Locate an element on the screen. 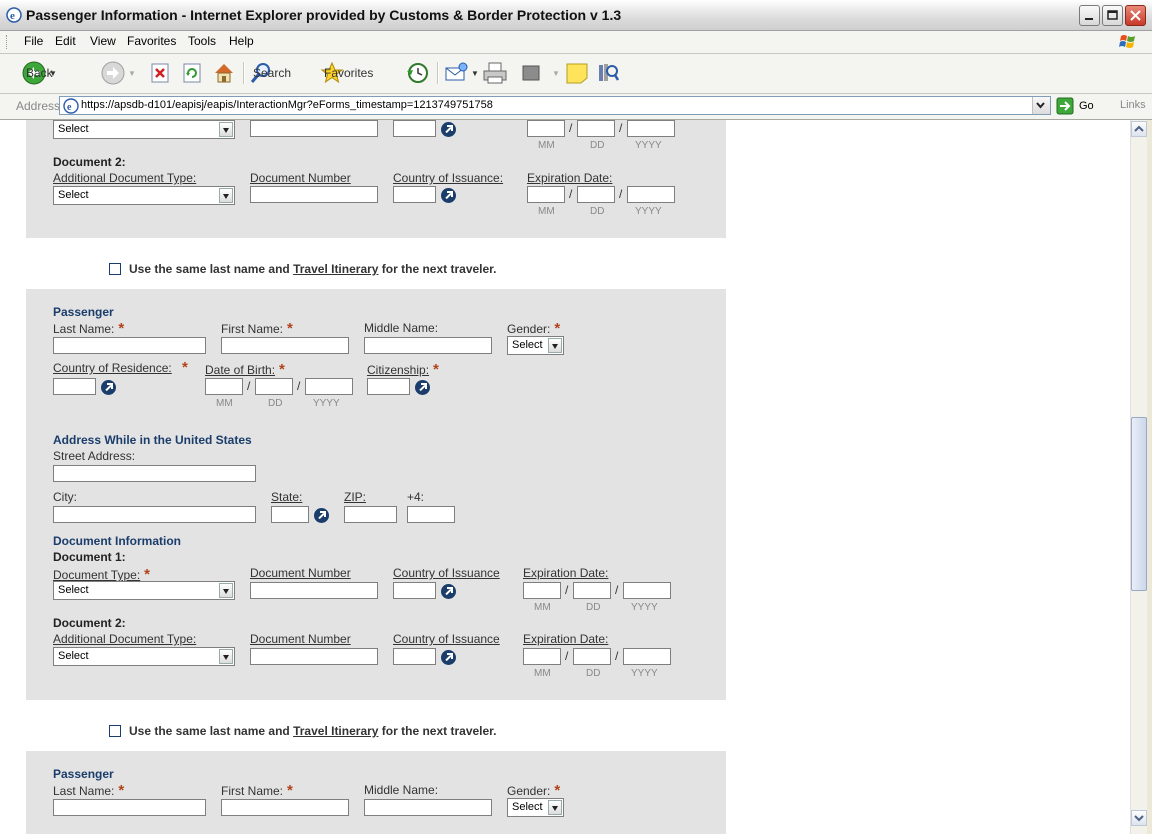 This screenshot has height=834, width=1152. favorites-label: Favorites is located at coordinates (349, 73).